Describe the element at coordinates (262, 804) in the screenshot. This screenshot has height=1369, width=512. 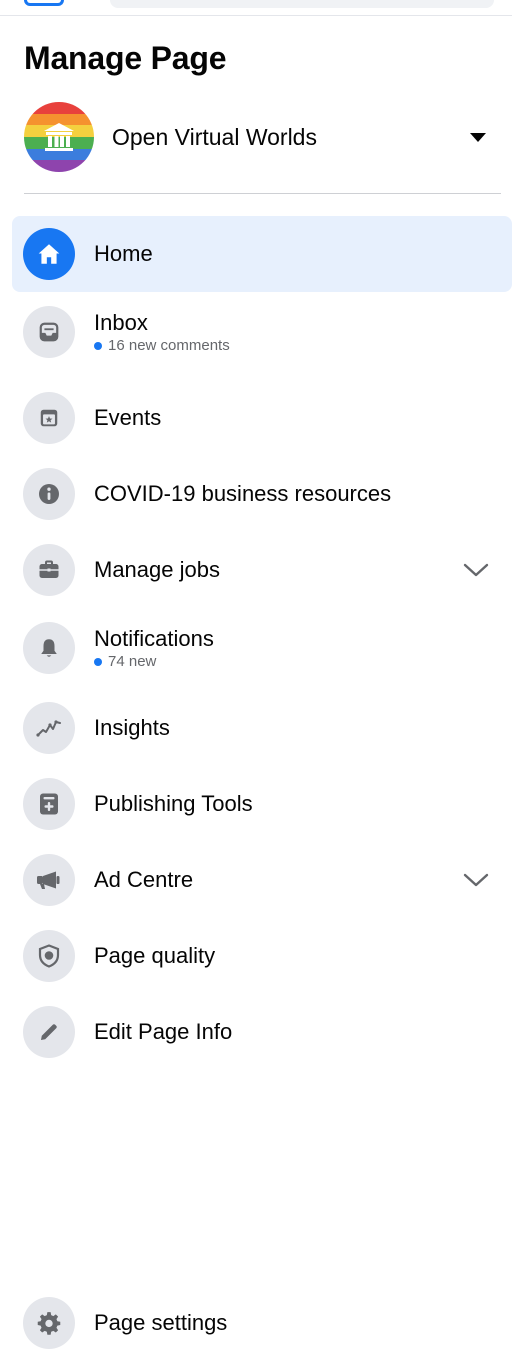
I see `sidebar-item-publishing-tools: Publishing Tools` at that location.